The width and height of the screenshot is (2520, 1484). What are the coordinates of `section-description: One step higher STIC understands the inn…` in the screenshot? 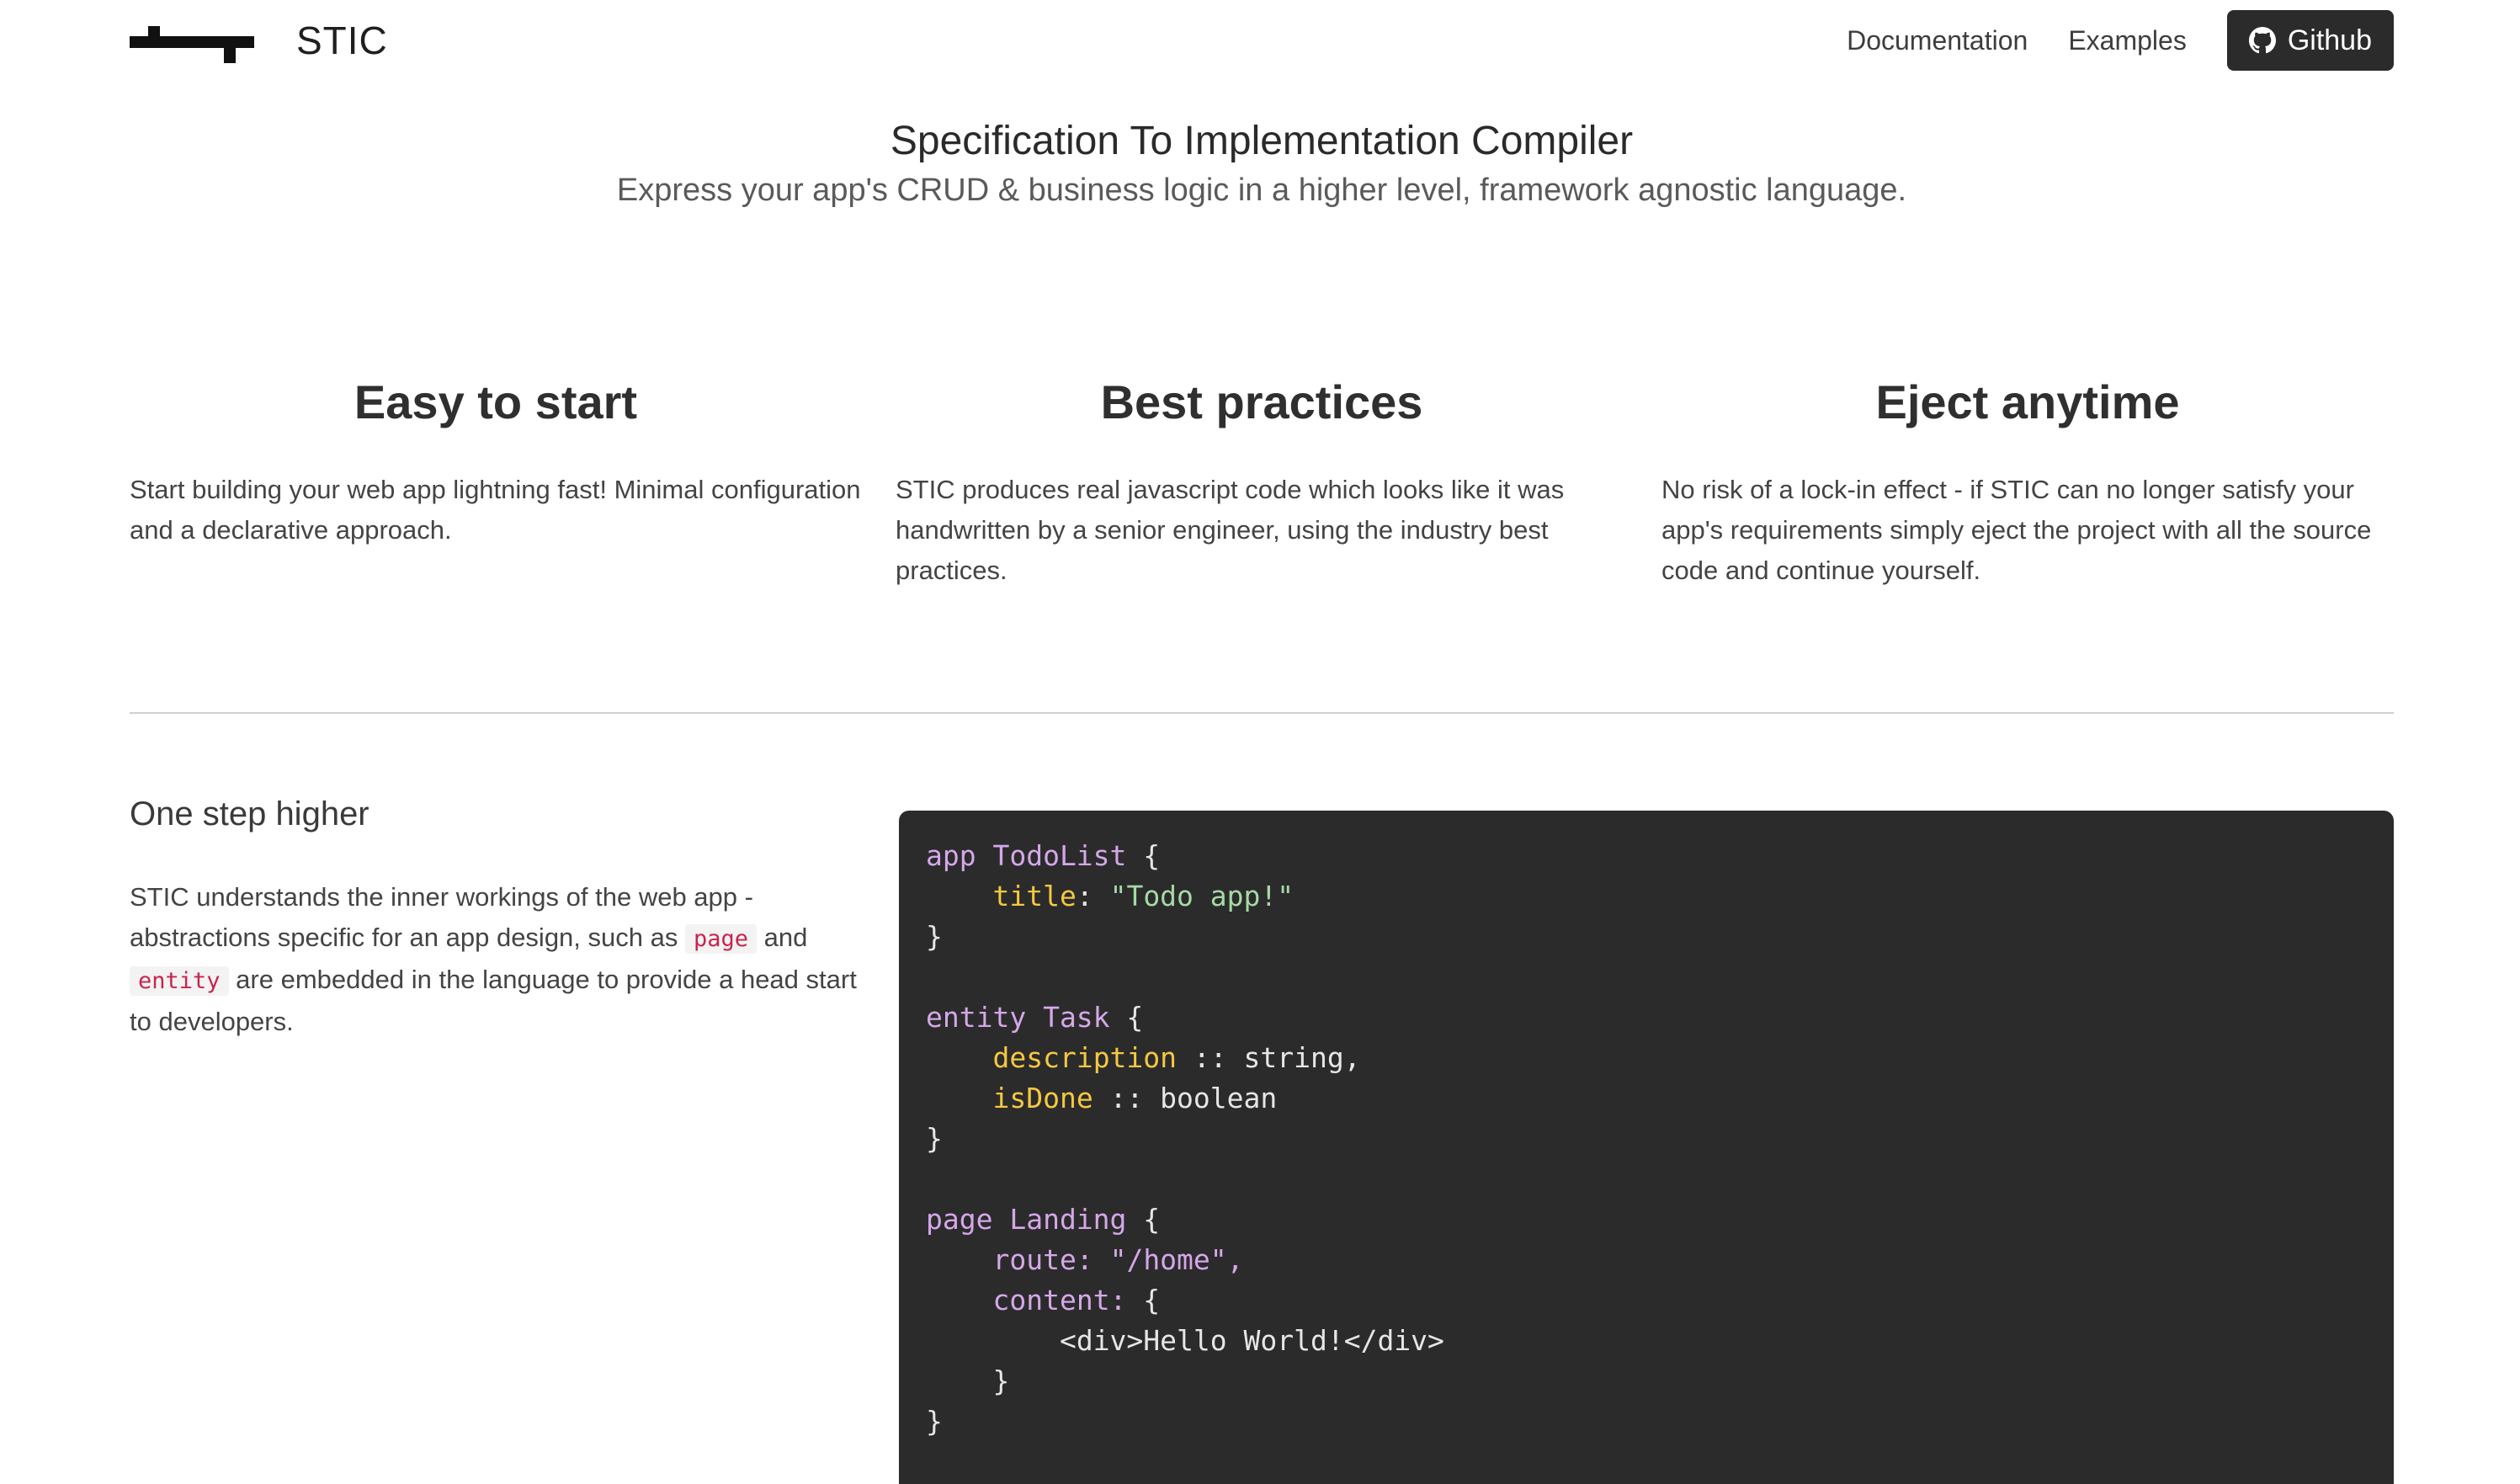 It's located at (496, 1139).